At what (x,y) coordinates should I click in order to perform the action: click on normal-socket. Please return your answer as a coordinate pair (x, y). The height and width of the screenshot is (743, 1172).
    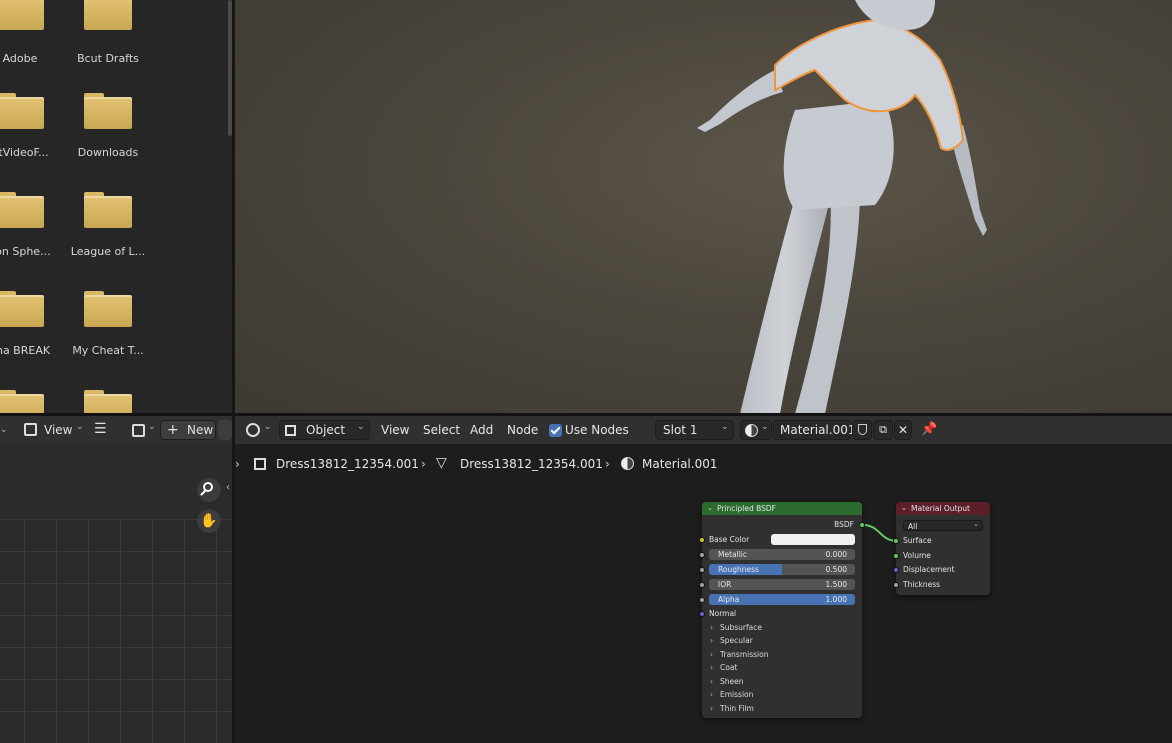
    Looking at the image, I should click on (702, 614).